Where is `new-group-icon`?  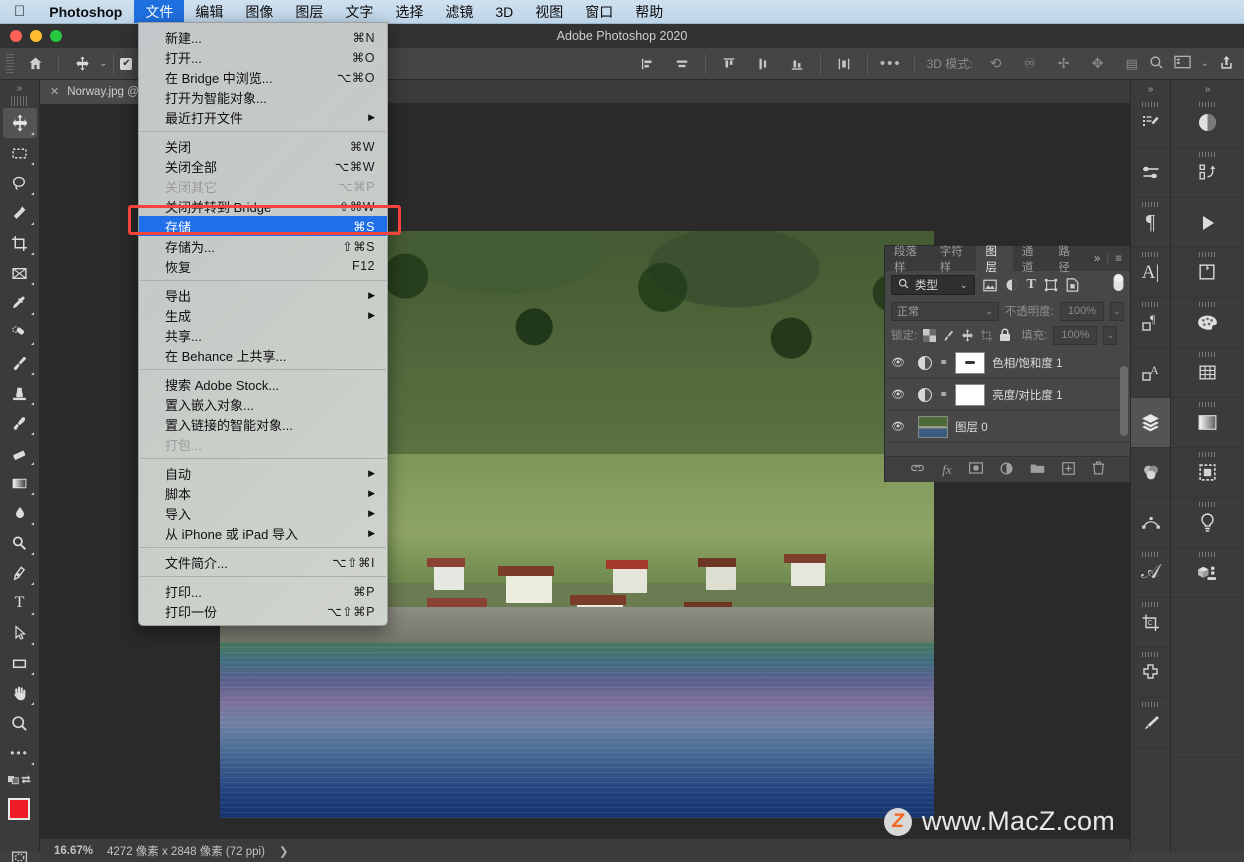 new-group-icon is located at coordinates (1037, 469).